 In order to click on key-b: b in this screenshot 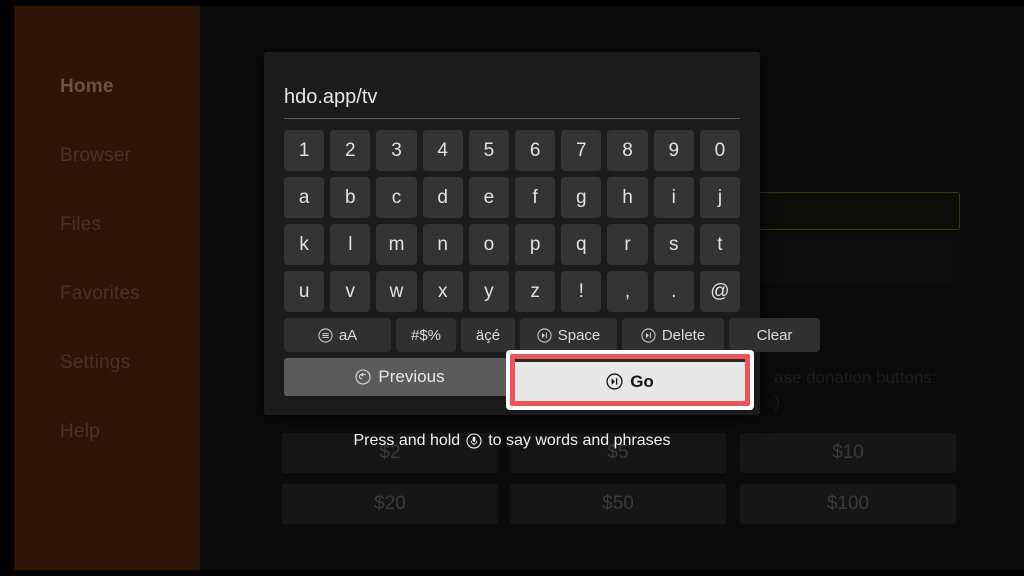, I will do `click(350, 197)`.